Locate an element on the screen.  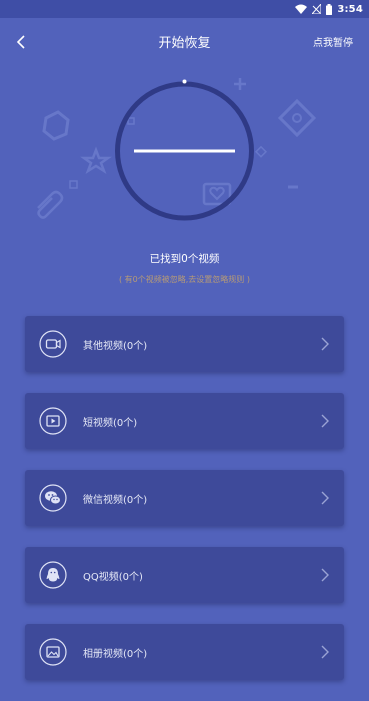
category-label: 相册视频(0个) is located at coordinates (115, 654).